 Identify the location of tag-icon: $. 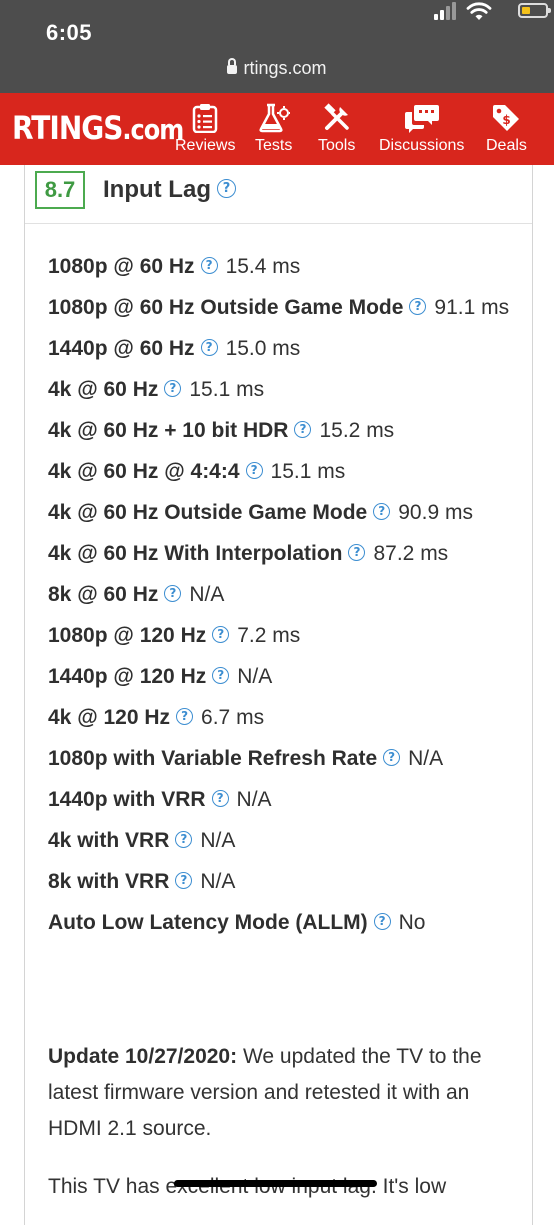
(506, 118).